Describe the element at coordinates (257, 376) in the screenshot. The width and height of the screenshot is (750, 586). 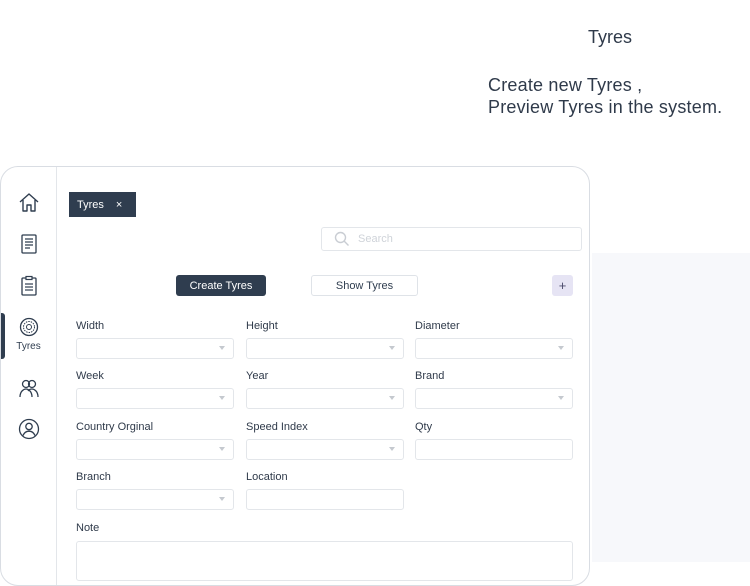
I see `year-label: Year` at that location.